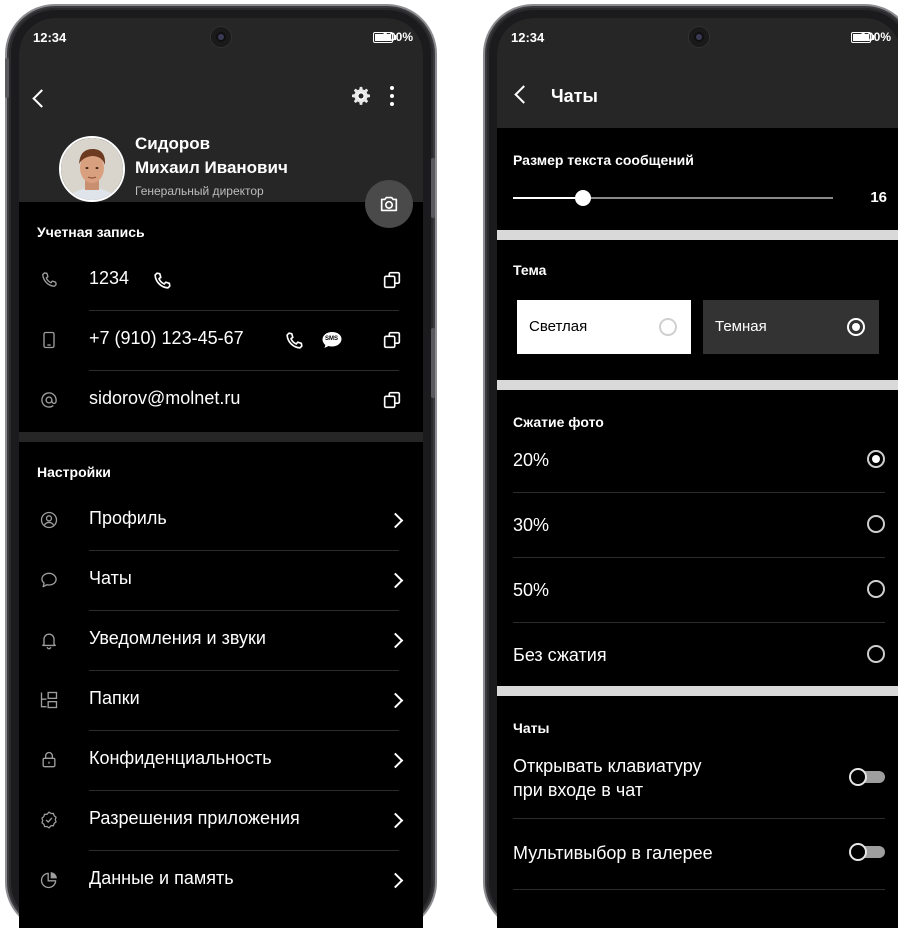 Image resolution: width=898 pixels, height=928 pixels. I want to click on status-bar: 12:34 100%, so click(221, 38).